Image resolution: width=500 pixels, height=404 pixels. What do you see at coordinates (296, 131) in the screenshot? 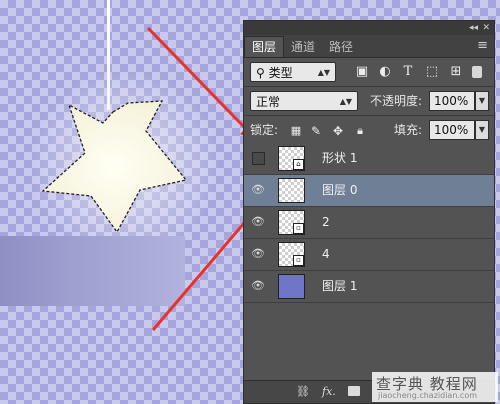
I see `lock-transparent-pixels-icon: ▦` at bounding box center [296, 131].